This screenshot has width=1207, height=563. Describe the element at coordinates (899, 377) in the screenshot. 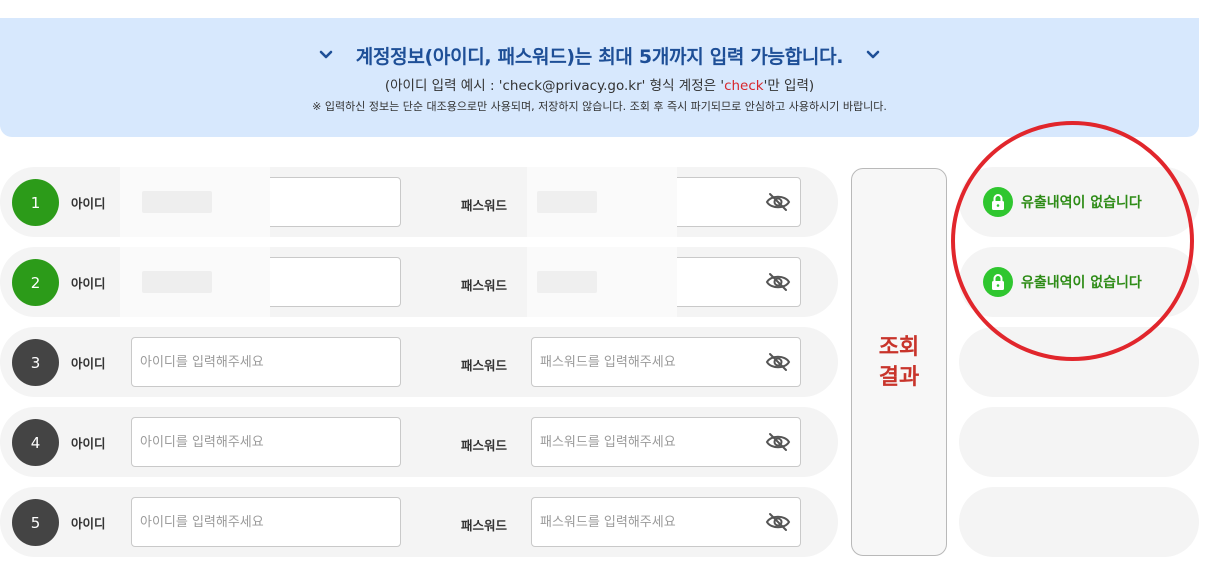

I see `result-button-line2: 결과` at that location.